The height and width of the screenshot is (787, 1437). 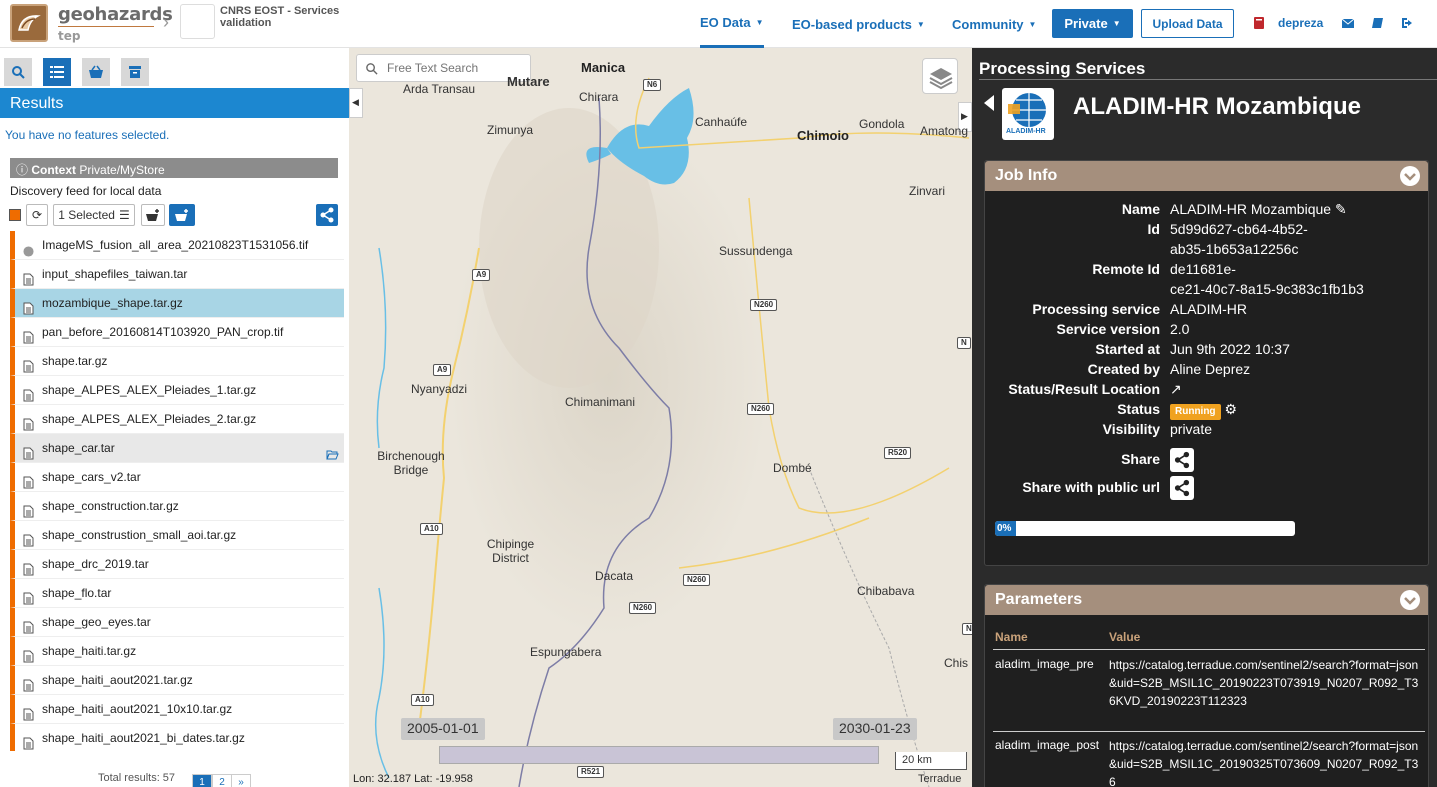 I want to click on info-icon: ⓘ, so click(x=22, y=170).